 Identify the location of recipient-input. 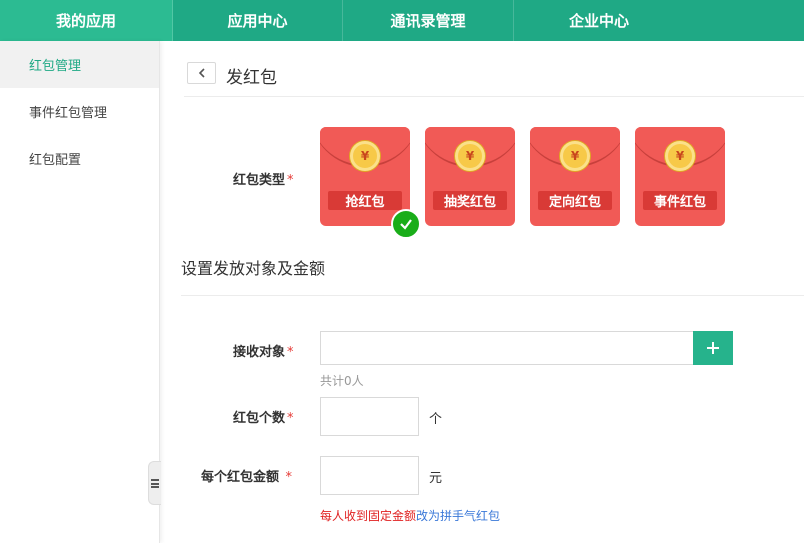
(507, 348).